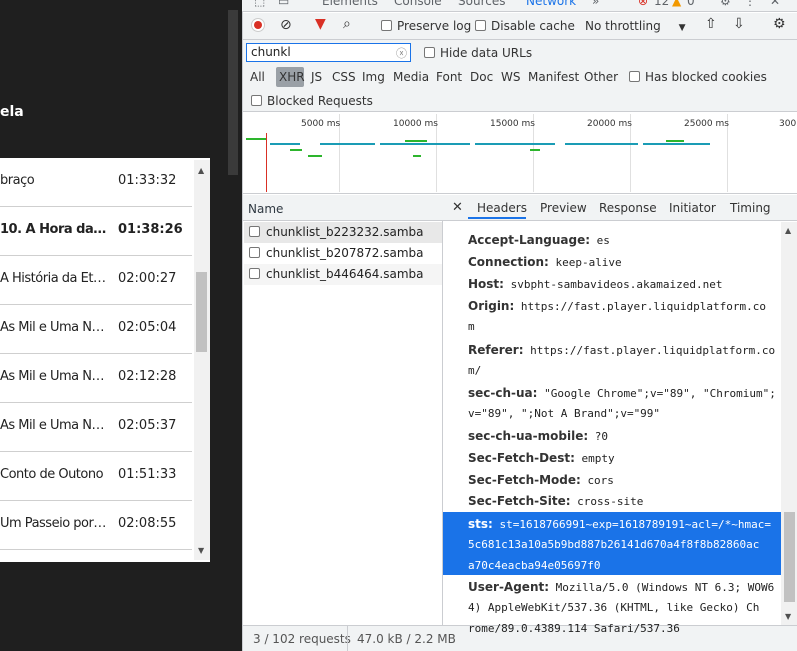 Image resolution: width=797 pixels, height=651 pixels. What do you see at coordinates (96, 329) in the screenshot?
I see `list-item: As Mil e Uma No… 02:05:04` at bounding box center [96, 329].